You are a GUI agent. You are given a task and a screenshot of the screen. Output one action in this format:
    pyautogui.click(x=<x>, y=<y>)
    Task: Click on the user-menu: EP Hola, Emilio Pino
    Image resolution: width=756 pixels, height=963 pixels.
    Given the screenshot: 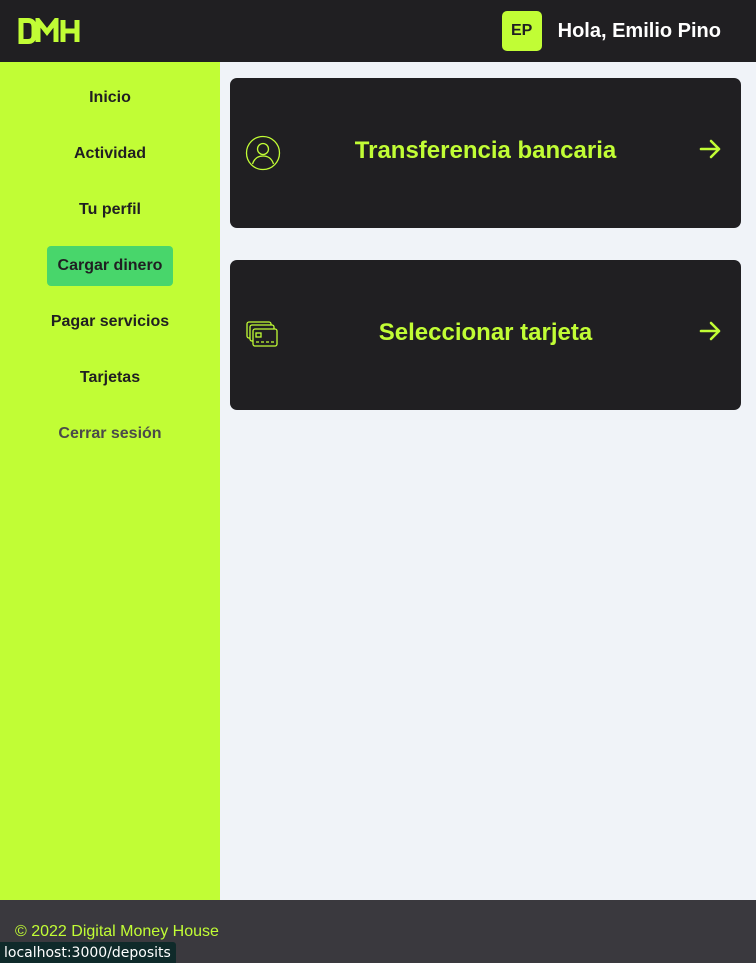 What is the action you would take?
    pyautogui.click(x=611, y=31)
    